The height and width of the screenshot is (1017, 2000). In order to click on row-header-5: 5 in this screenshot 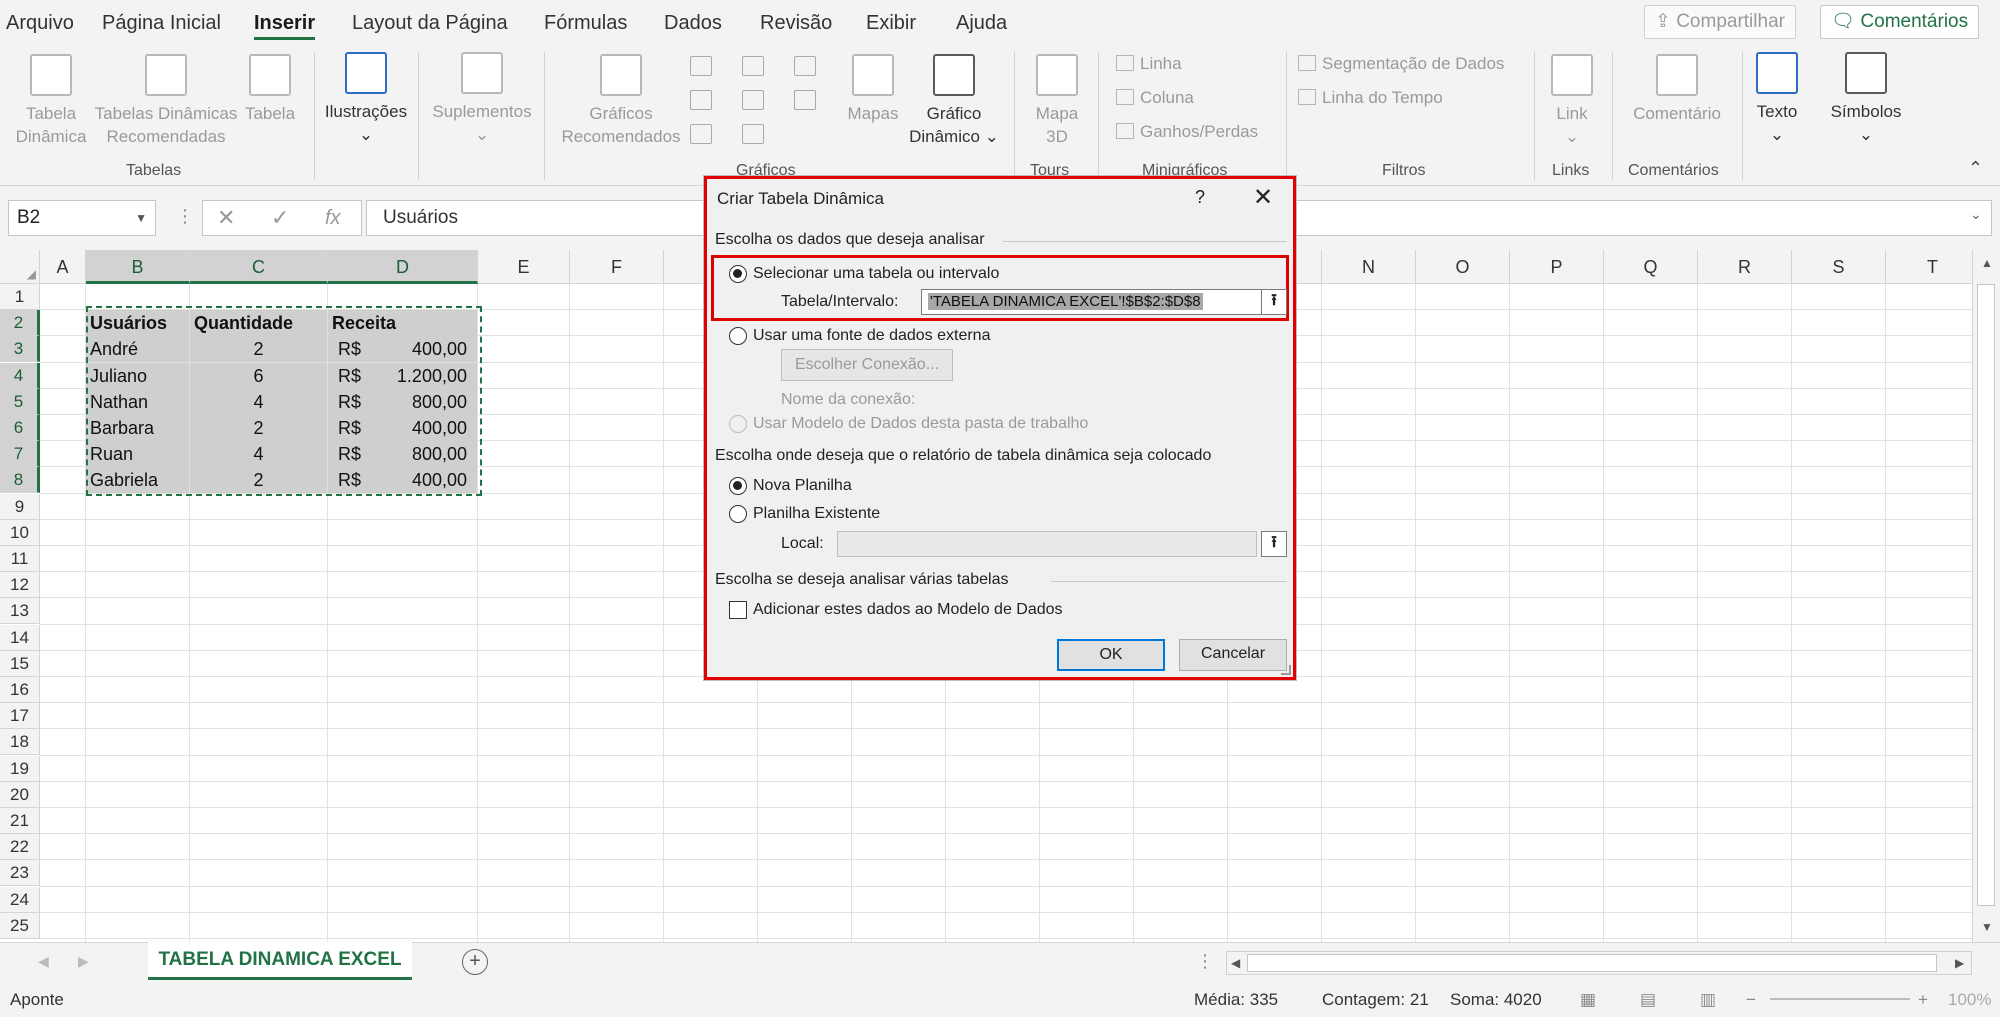, I will do `click(20, 401)`.